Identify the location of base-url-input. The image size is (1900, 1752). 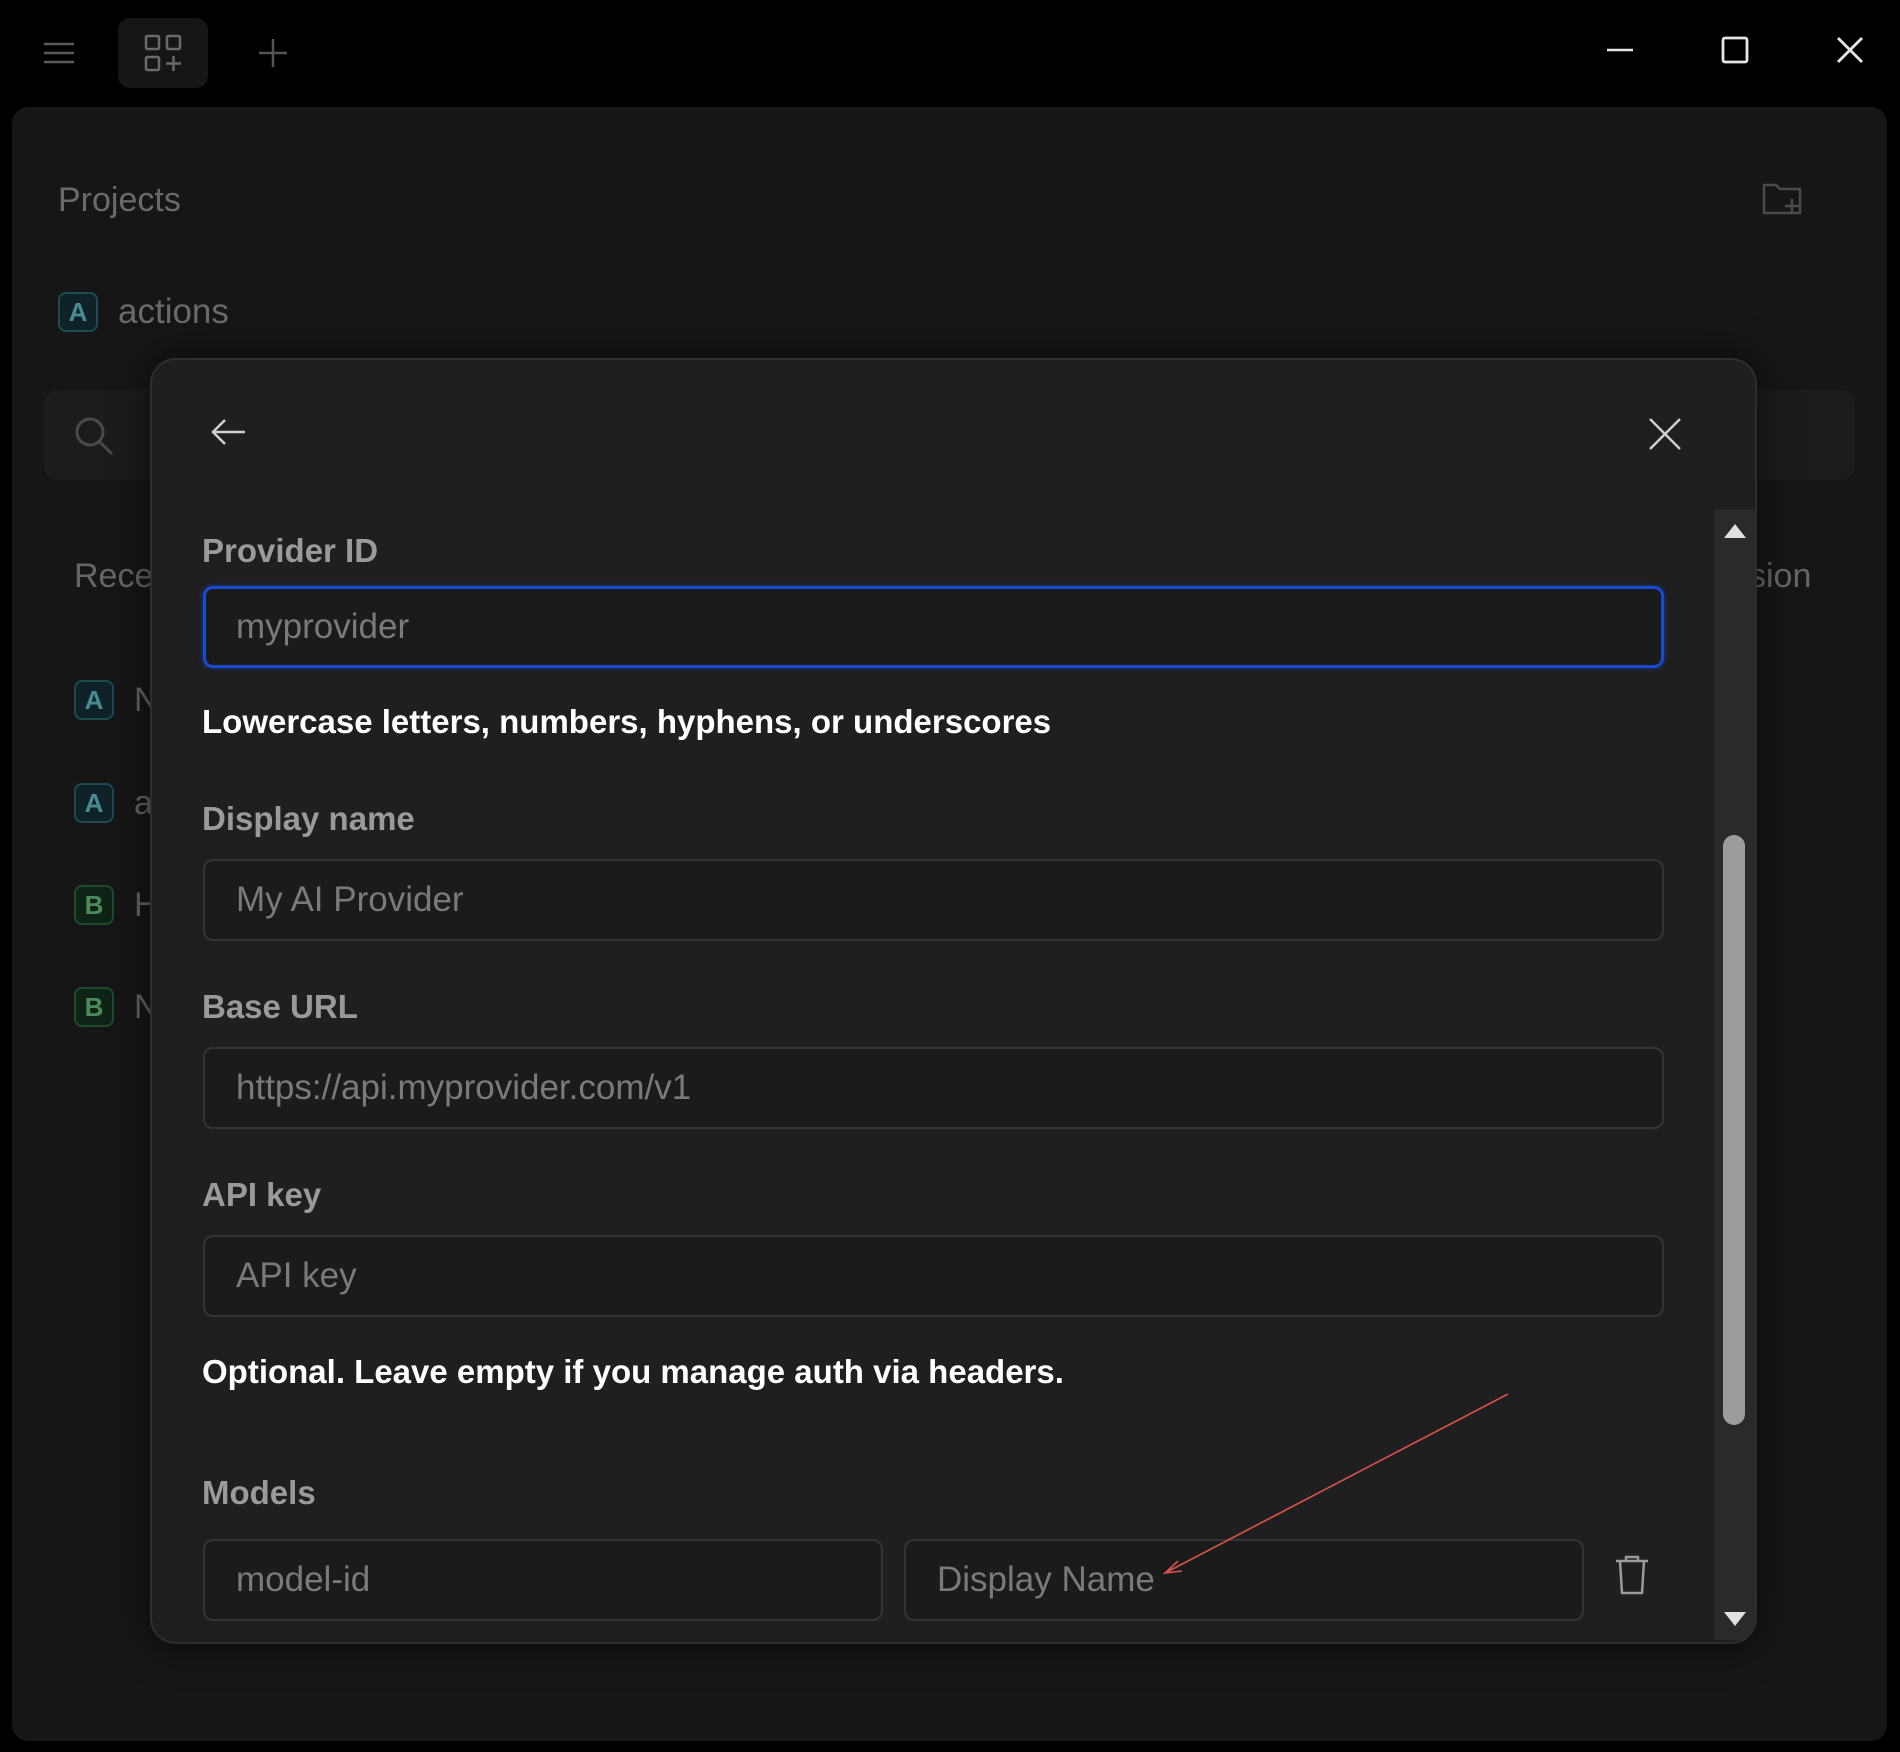
(933, 1088).